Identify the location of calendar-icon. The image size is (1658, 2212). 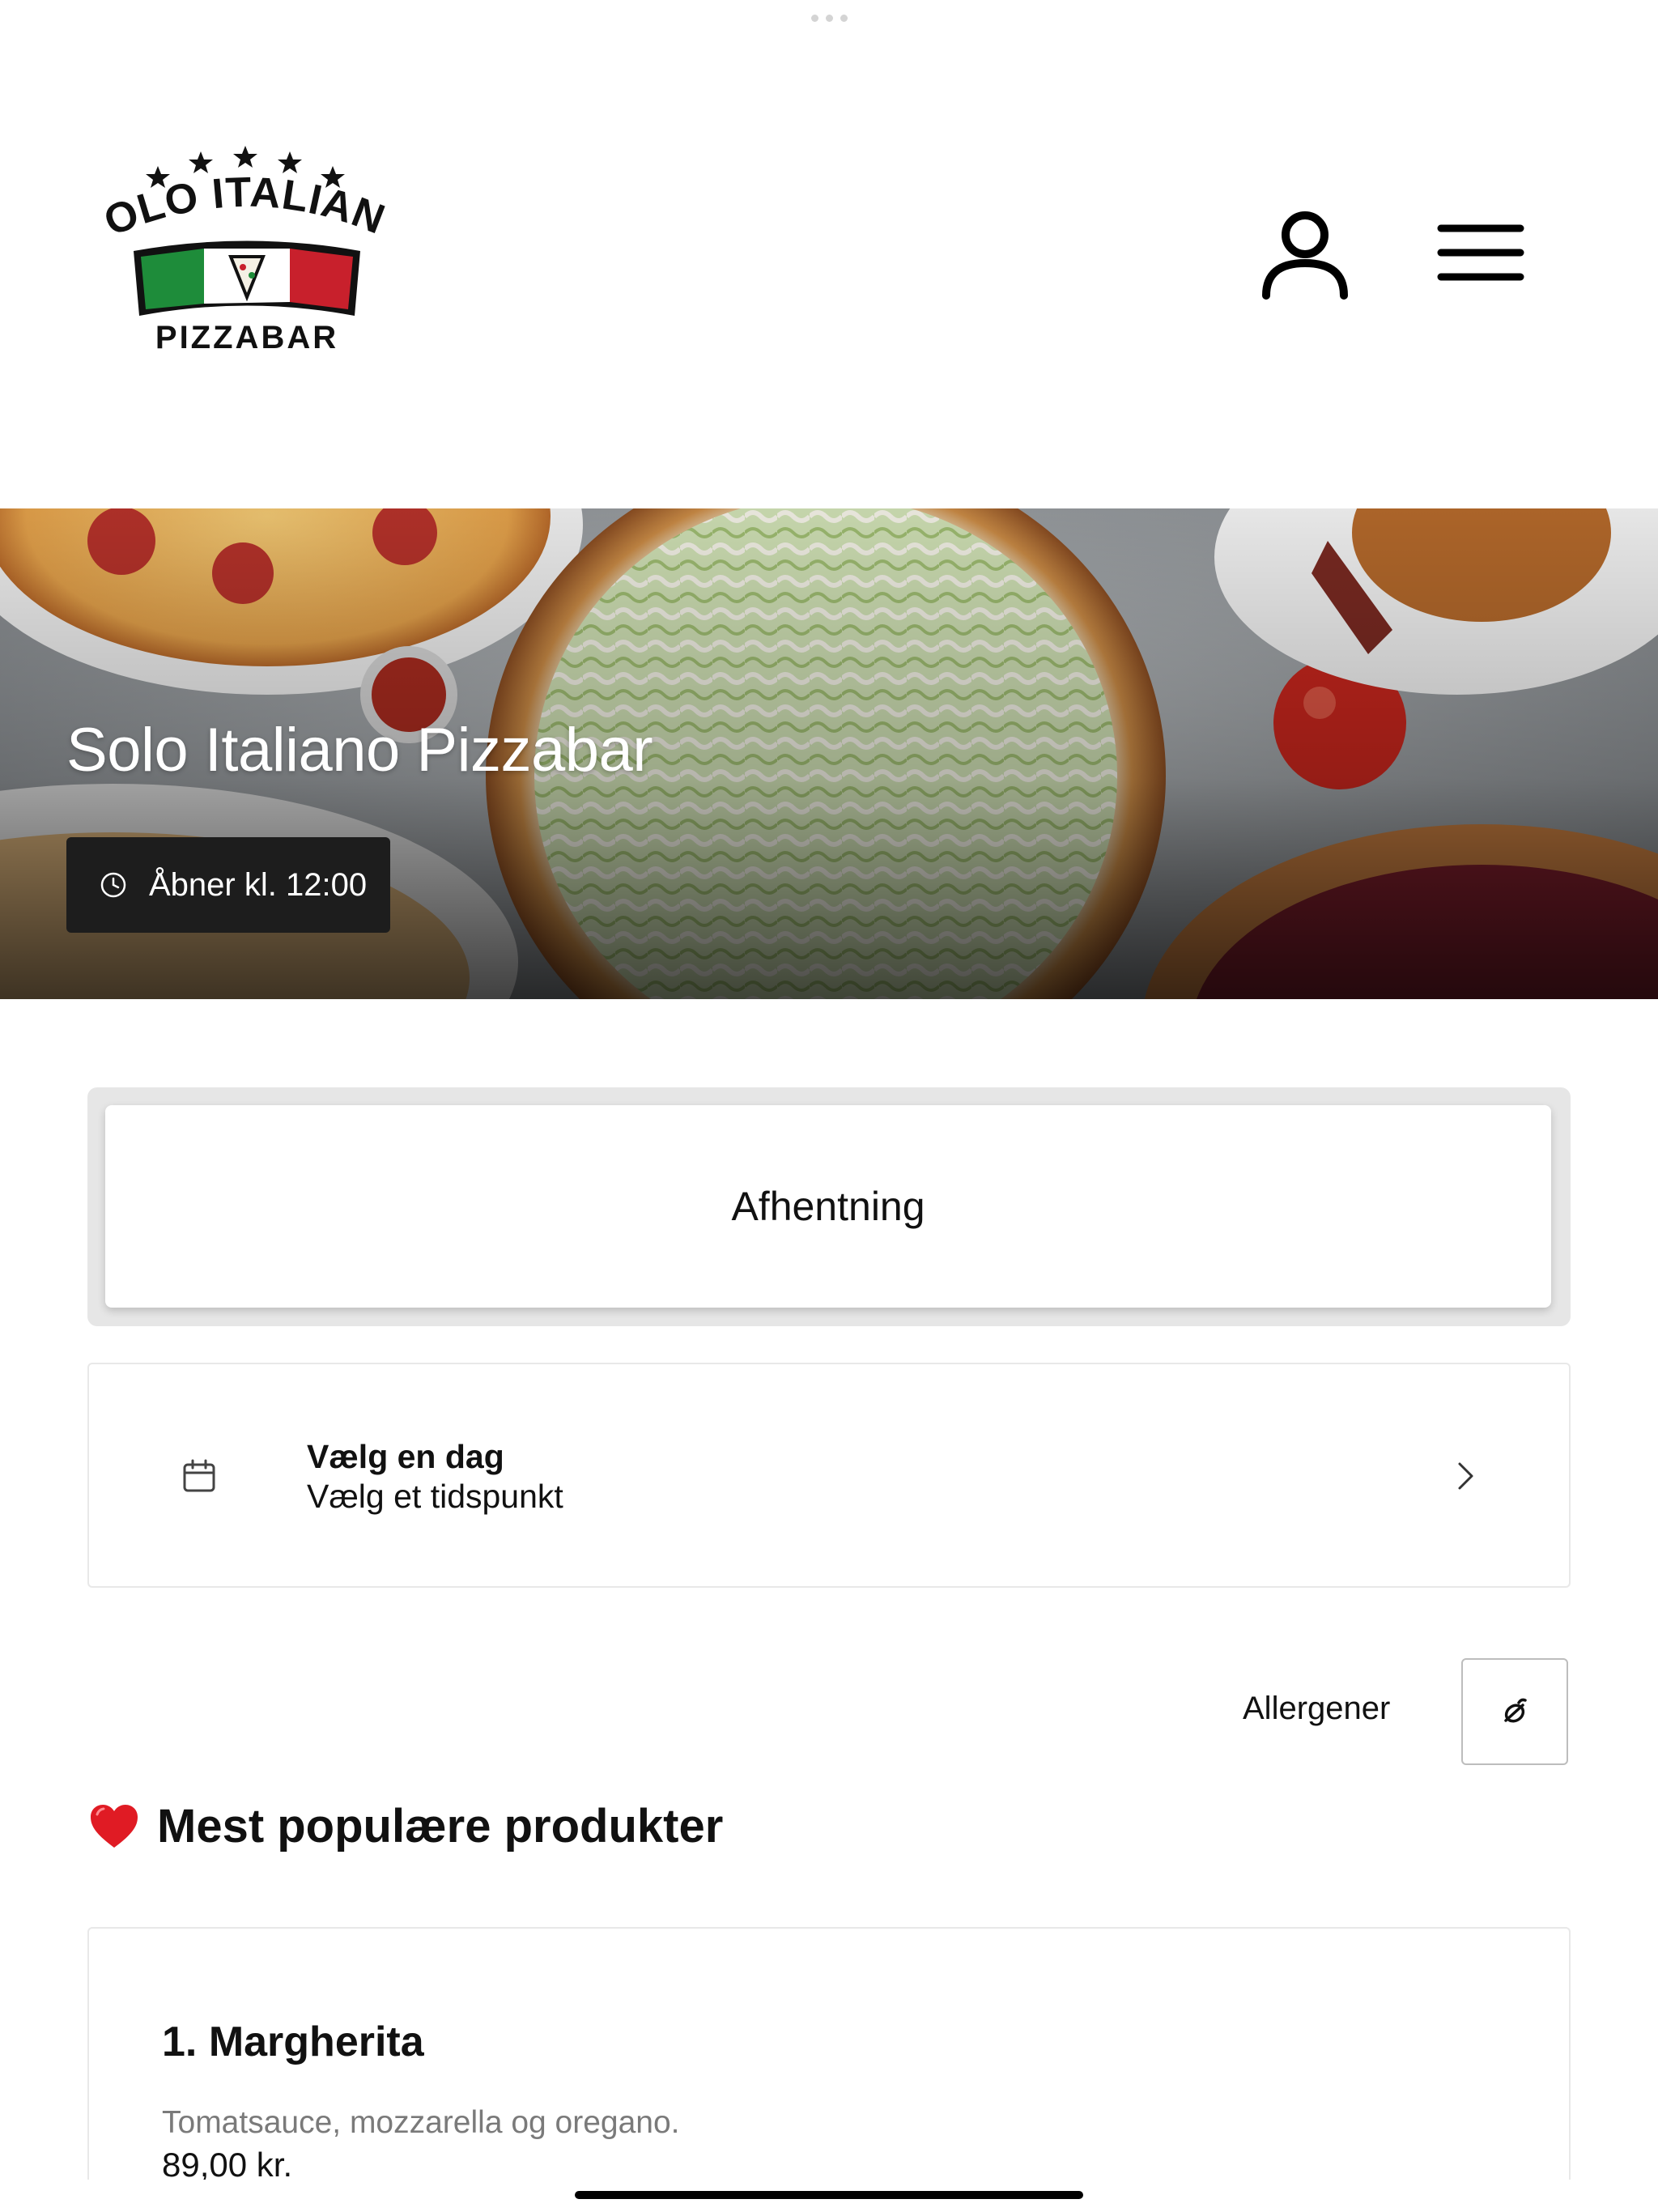
(199, 1475).